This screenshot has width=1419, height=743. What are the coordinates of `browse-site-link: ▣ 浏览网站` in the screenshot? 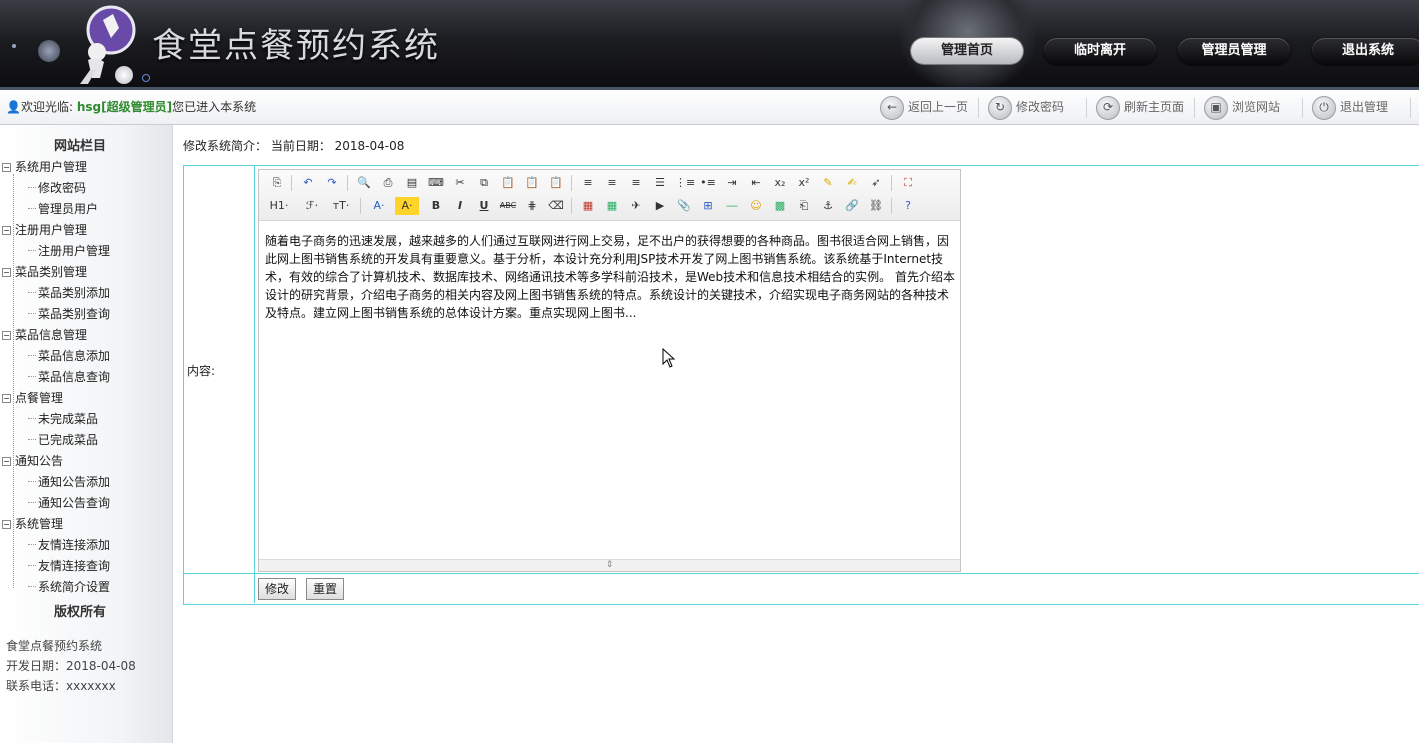 It's located at (1242, 107).